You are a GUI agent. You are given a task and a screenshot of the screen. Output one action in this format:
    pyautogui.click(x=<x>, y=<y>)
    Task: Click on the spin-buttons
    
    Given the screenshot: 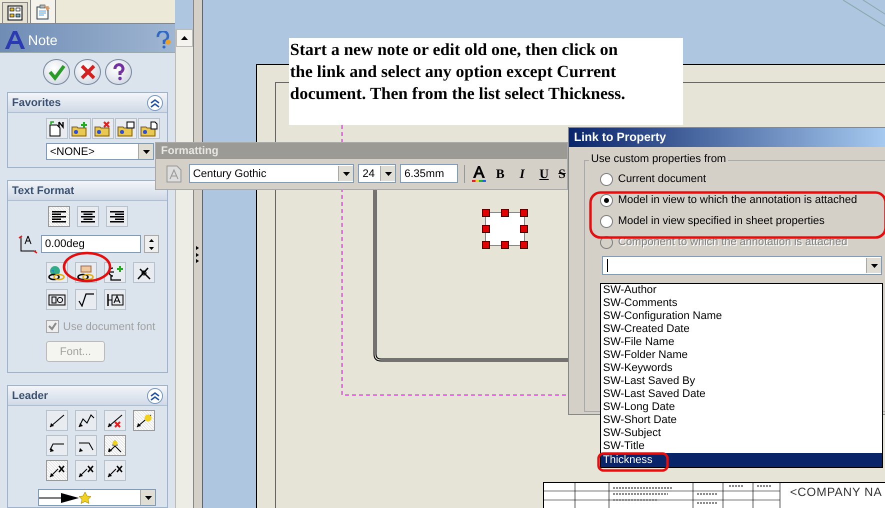 What is the action you would take?
    pyautogui.click(x=151, y=244)
    